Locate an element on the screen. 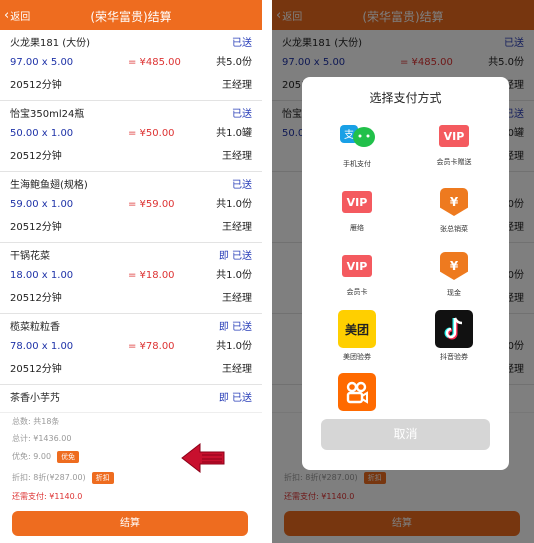  header-bar: ‹ 返回 (荣华富贵)结算 is located at coordinates (131, 15).